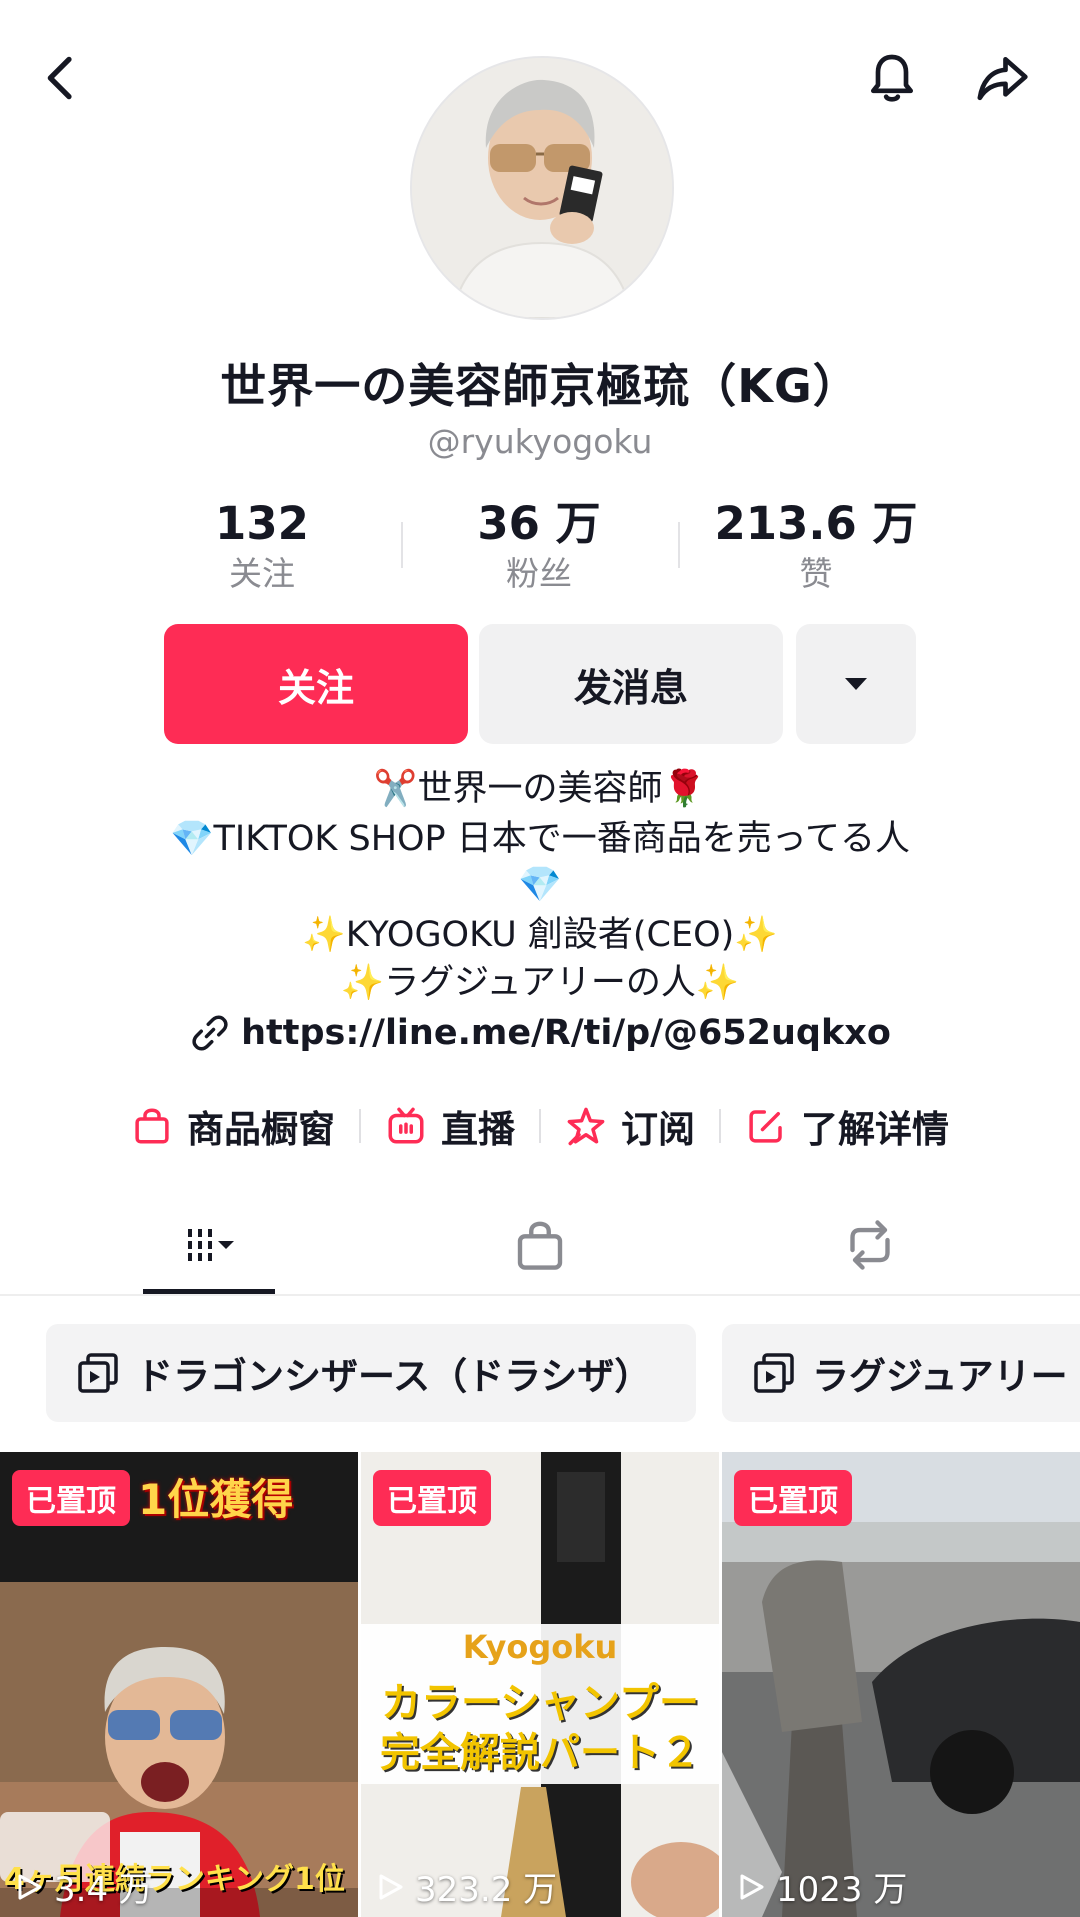 The width and height of the screenshot is (1080, 1917). Describe the element at coordinates (901, 1684) in the screenshot. I see `video-thumbnail: 已置顶 1023 万` at that location.